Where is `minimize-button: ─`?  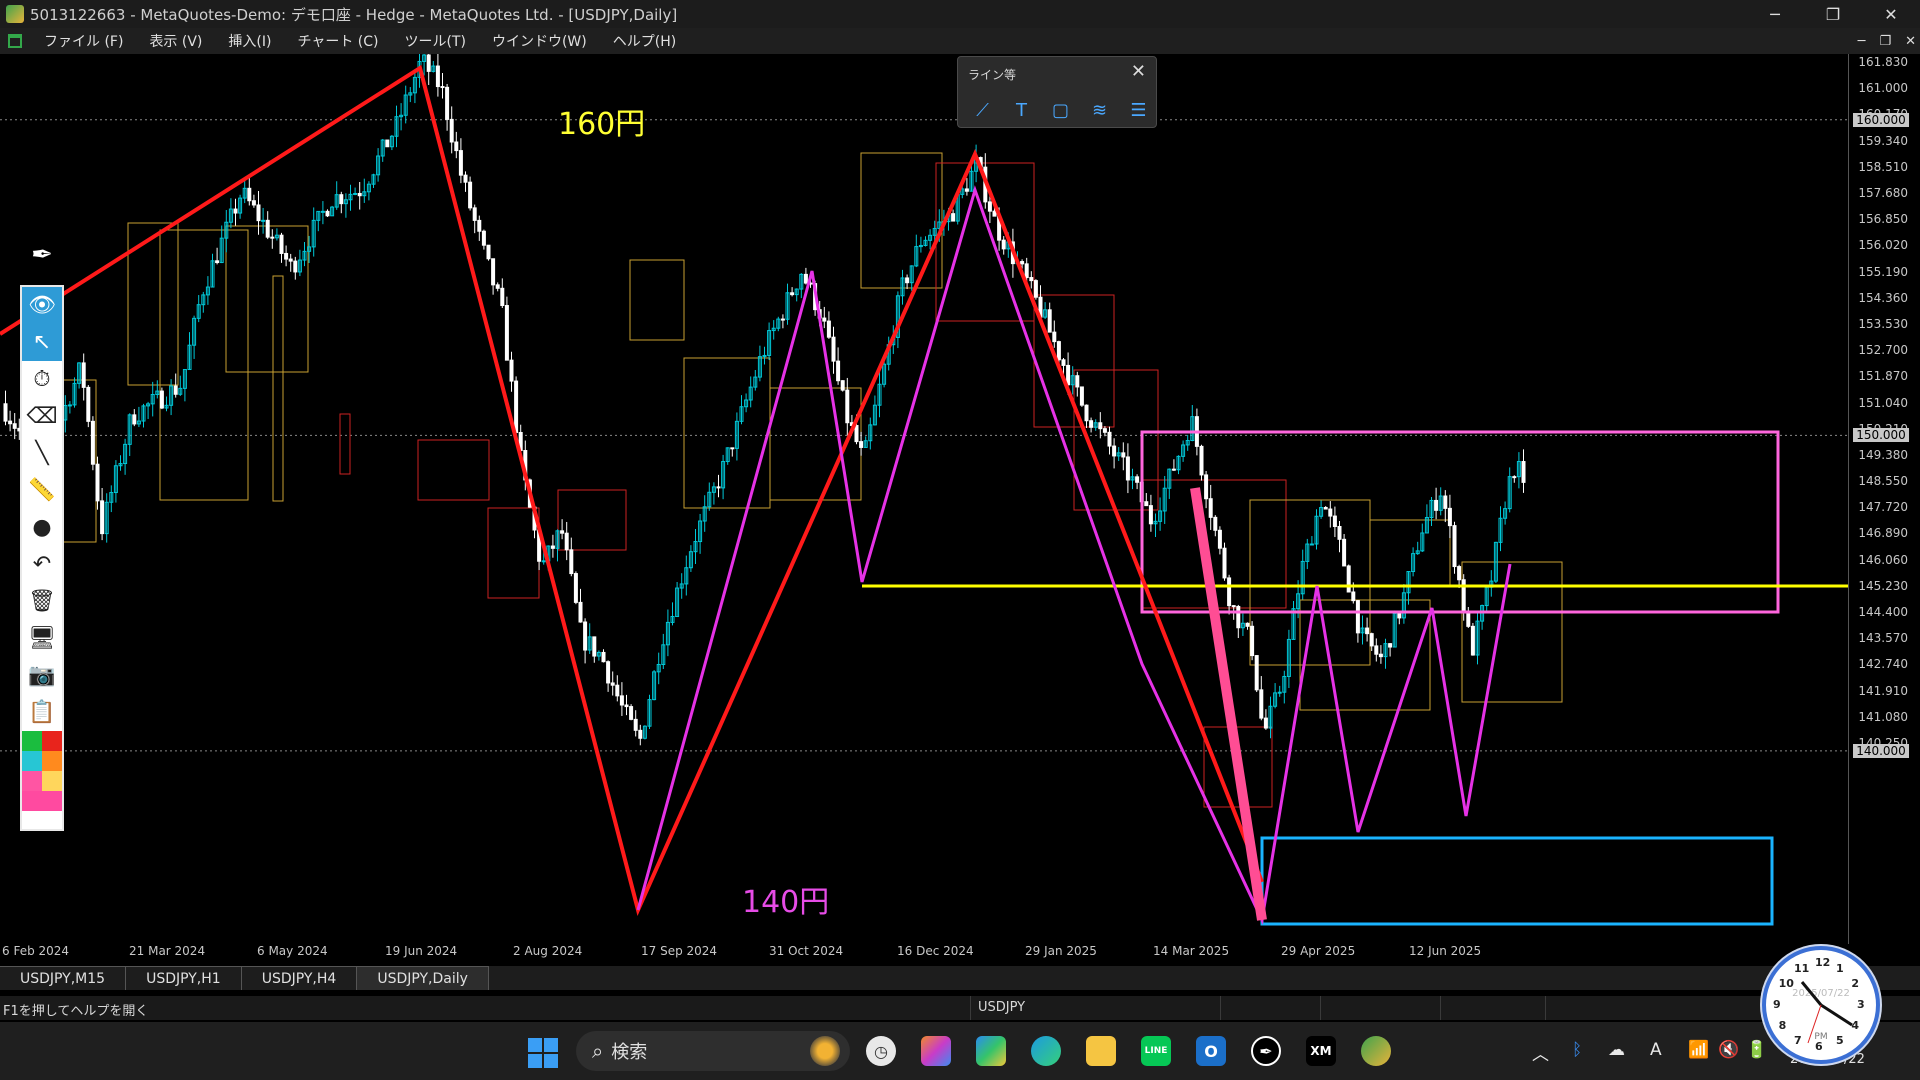 minimize-button: ─ is located at coordinates (1775, 14).